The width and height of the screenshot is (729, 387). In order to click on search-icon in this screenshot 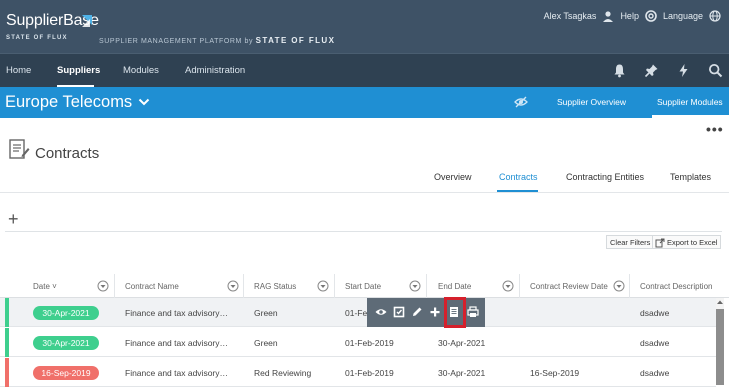, I will do `click(715, 70)`.